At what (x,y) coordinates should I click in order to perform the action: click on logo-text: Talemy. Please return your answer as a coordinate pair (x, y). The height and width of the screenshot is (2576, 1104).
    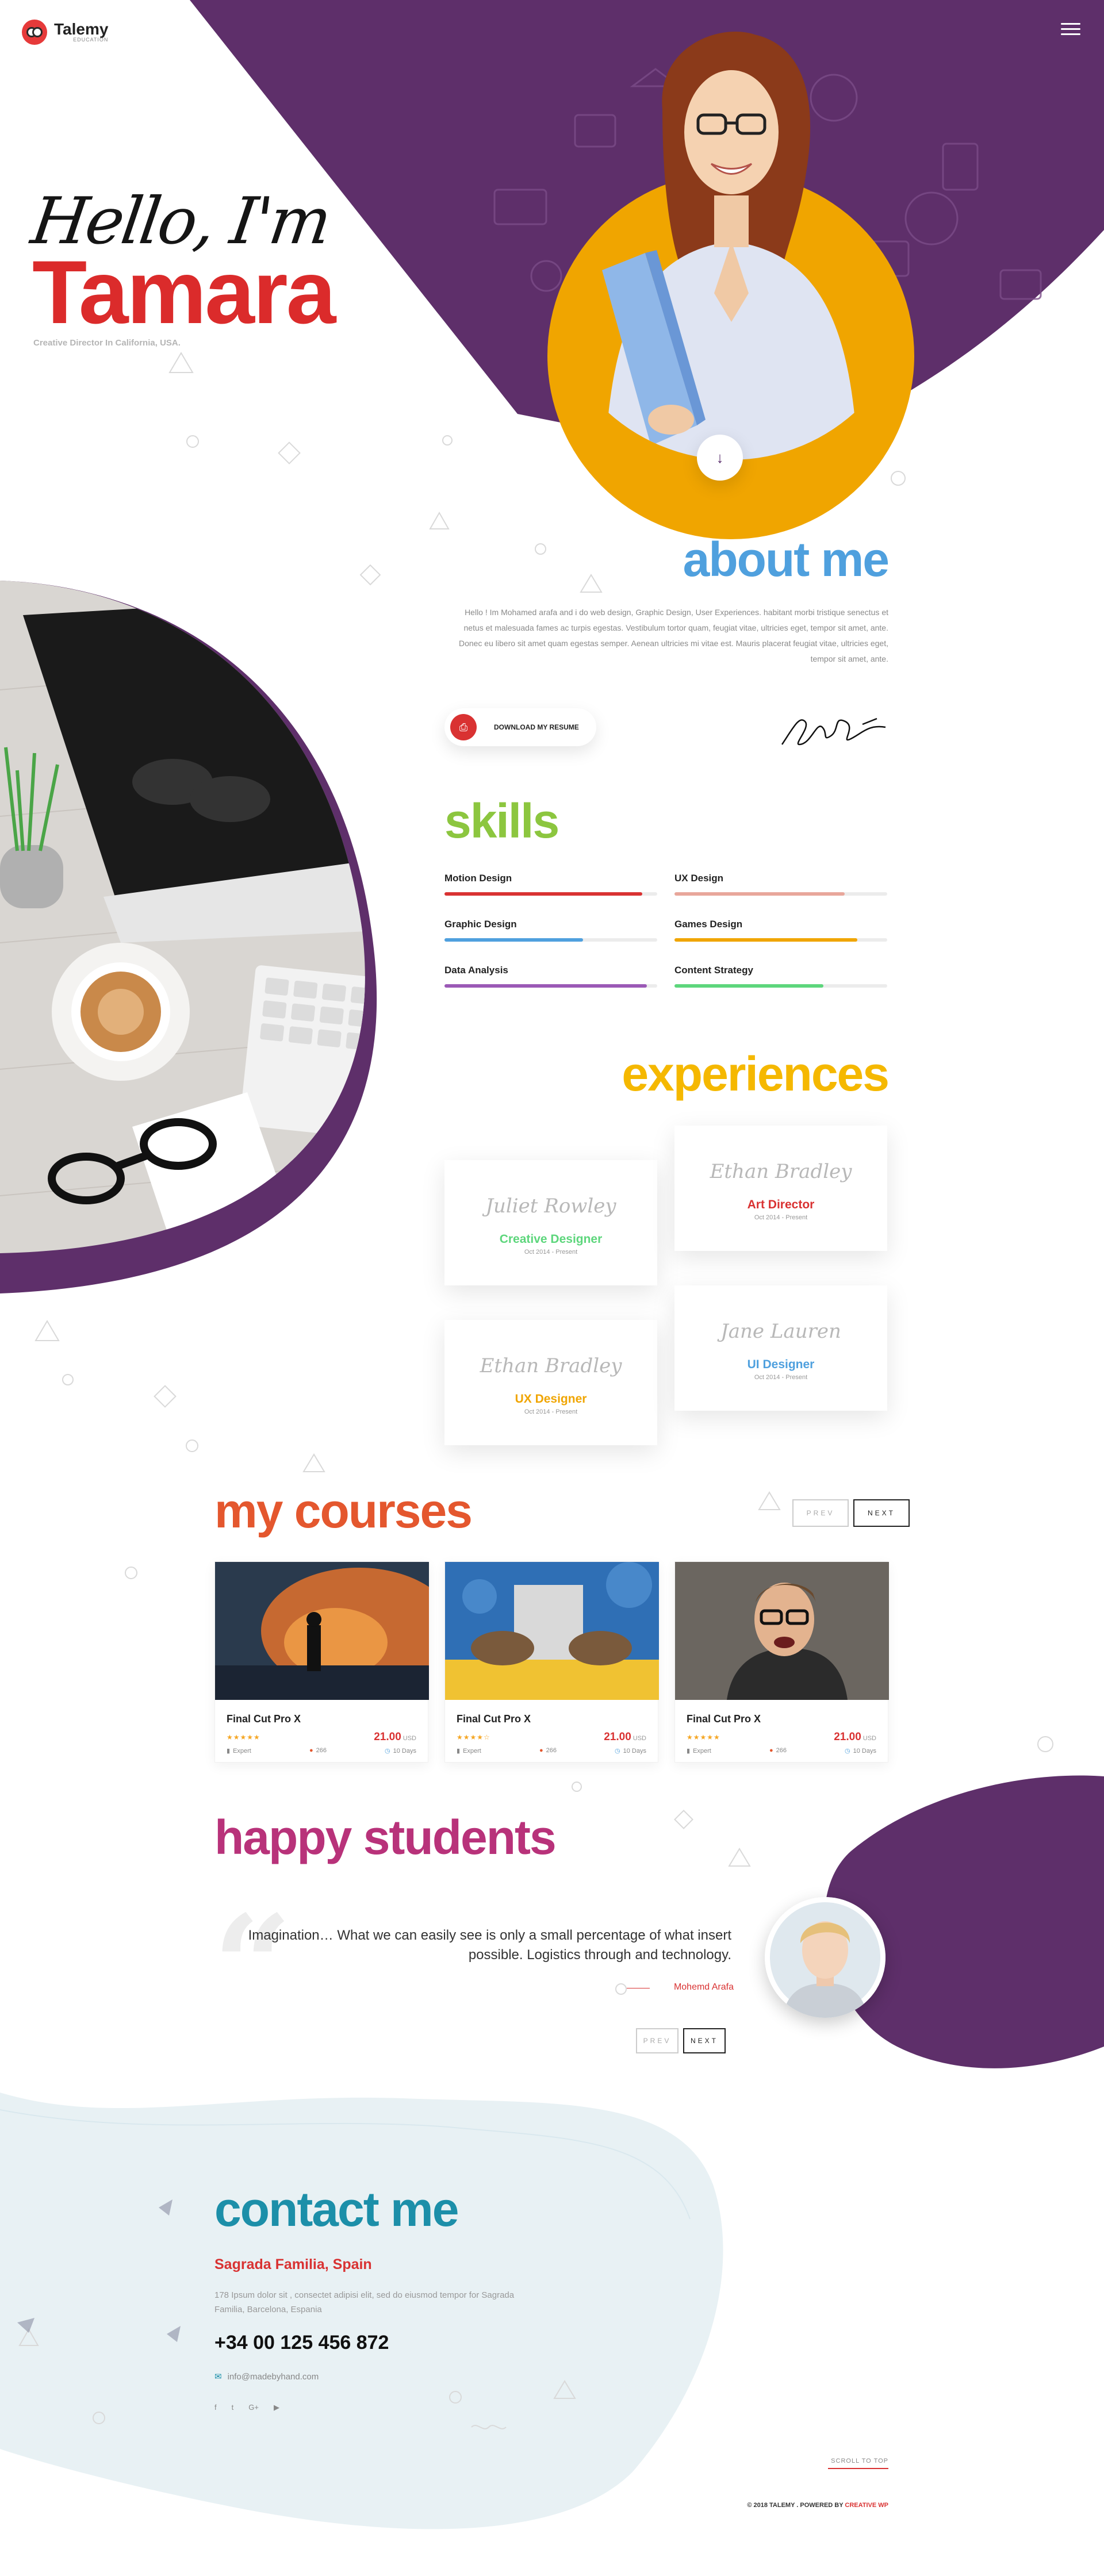
    Looking at the image, I should click on (81, 29).